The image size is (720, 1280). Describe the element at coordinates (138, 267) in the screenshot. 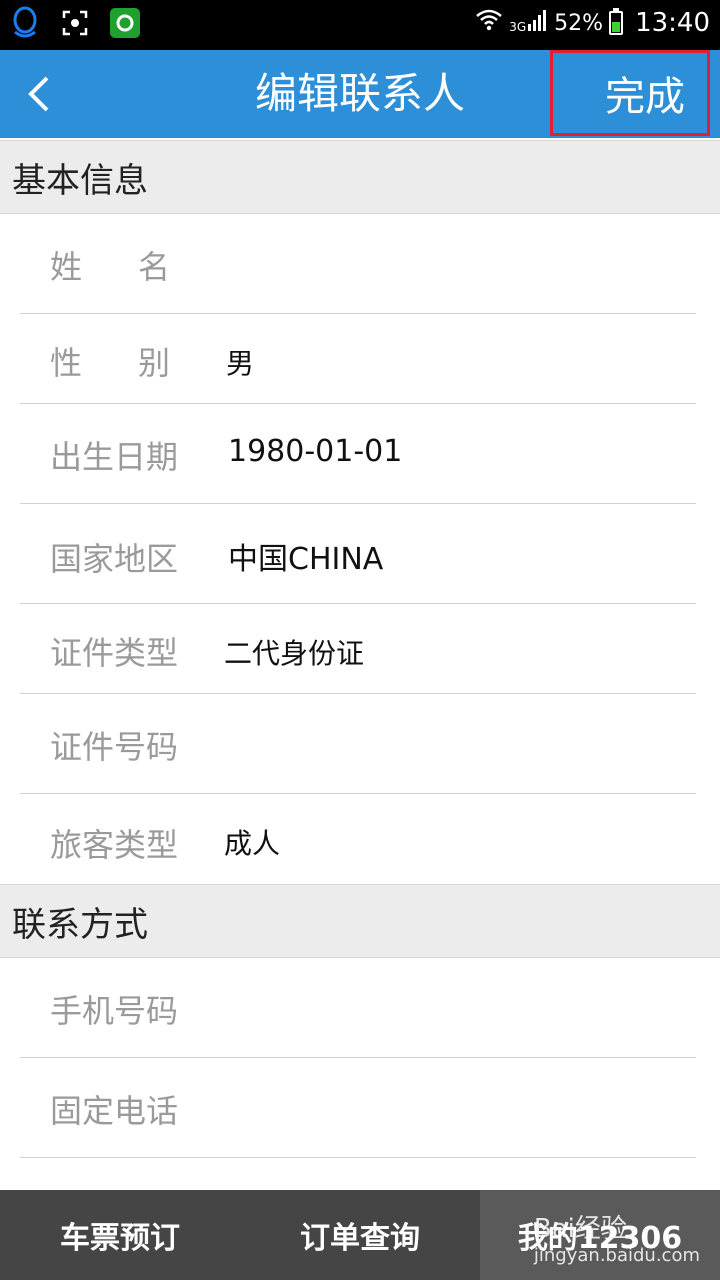

I see `name-label: 姓名` at that location.